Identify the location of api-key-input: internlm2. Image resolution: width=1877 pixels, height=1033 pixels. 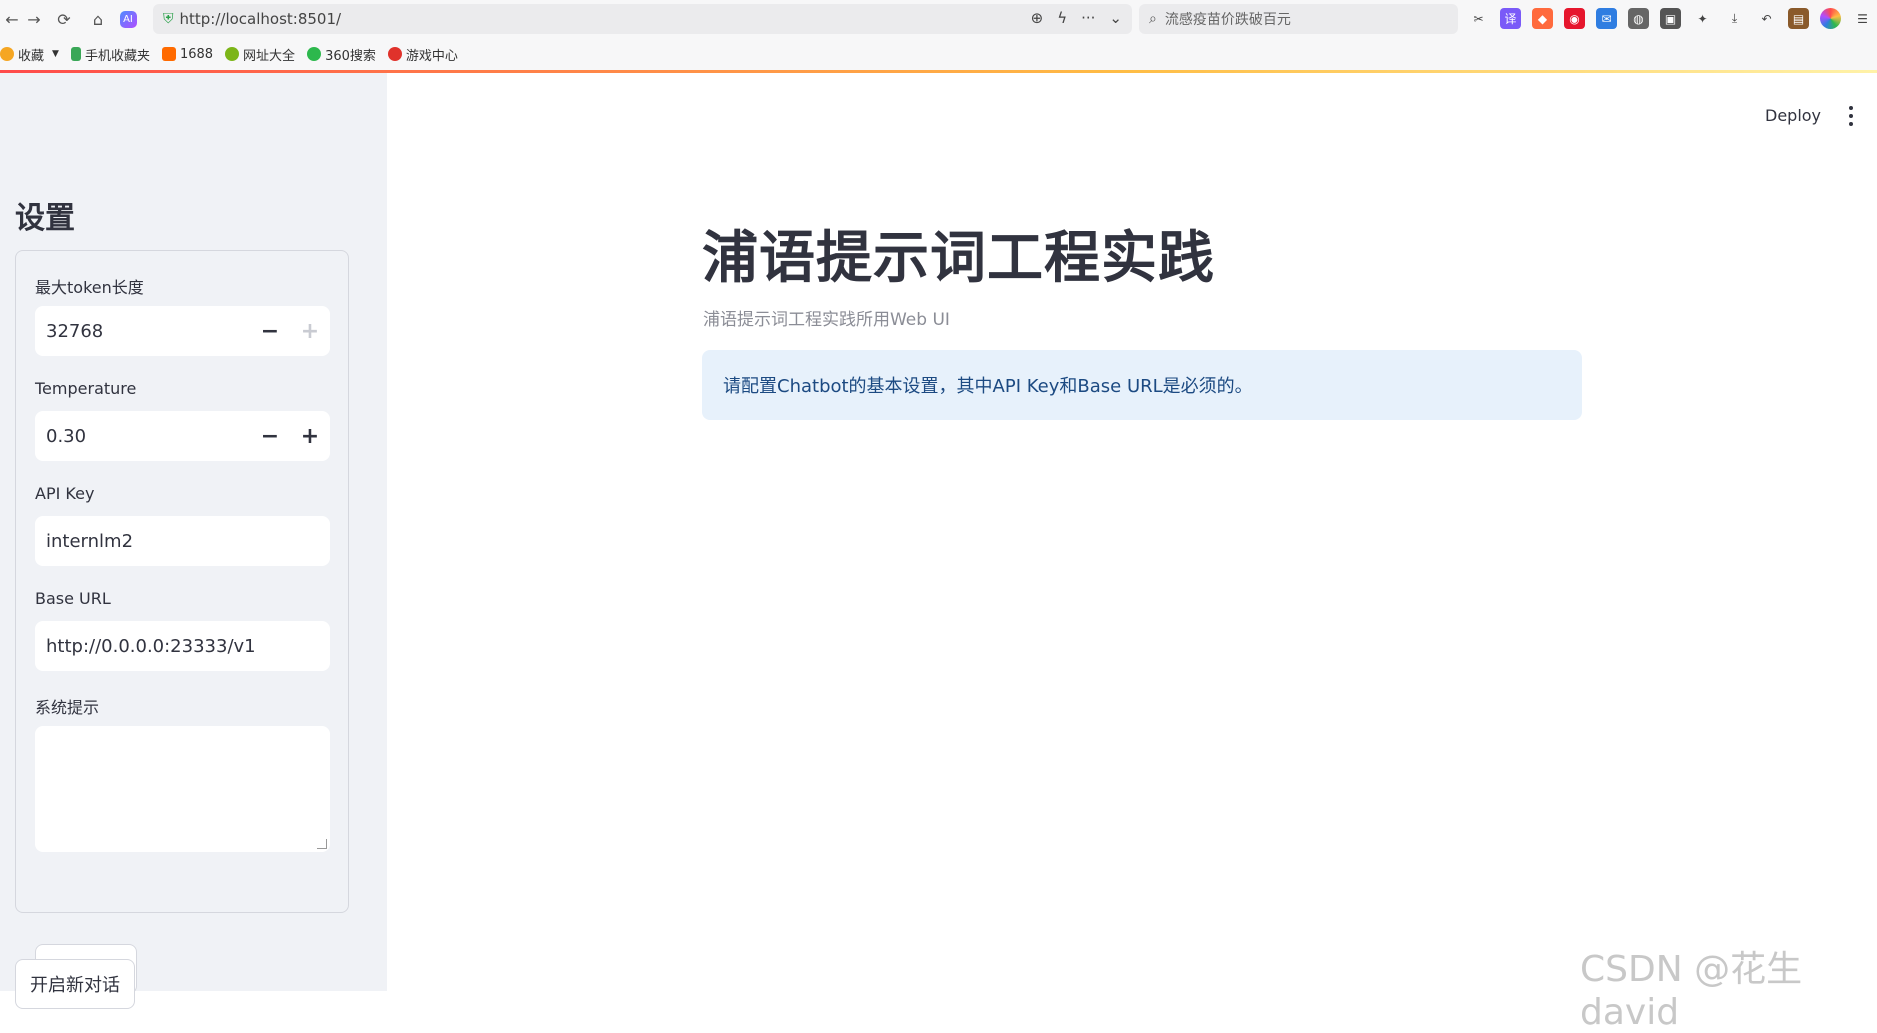
(182, 541).